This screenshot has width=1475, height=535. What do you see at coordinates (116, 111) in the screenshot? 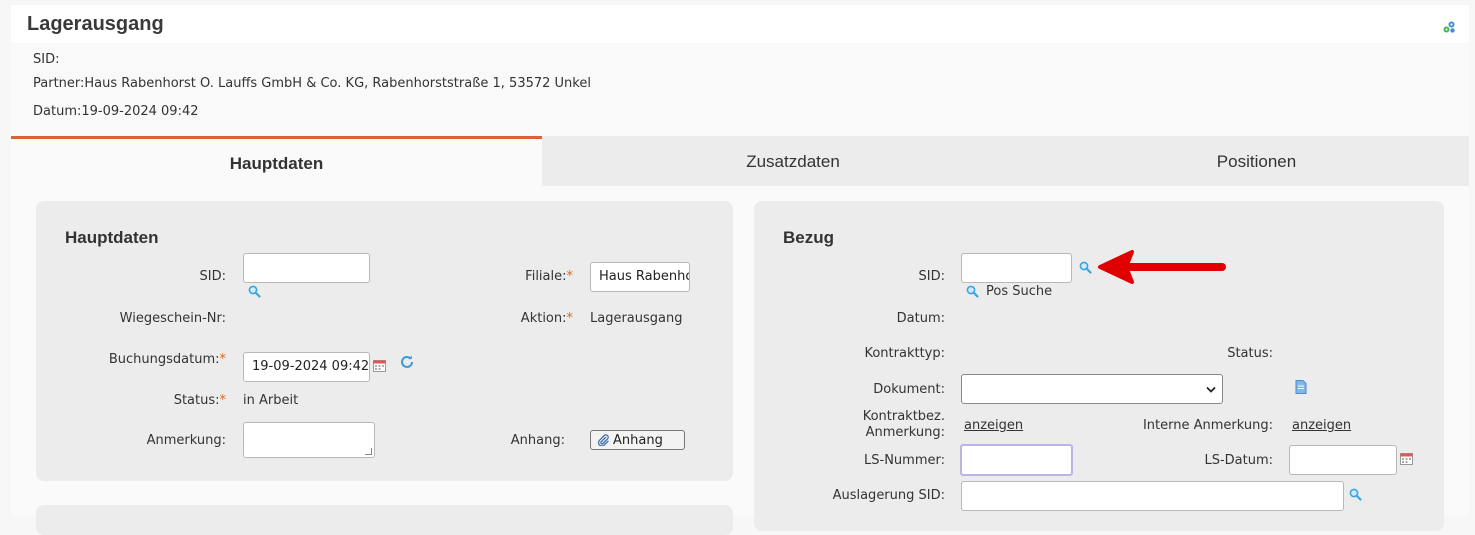
I see `info-datum: Datum:19-09-2024 09:42` at bounding box center [116, 111].